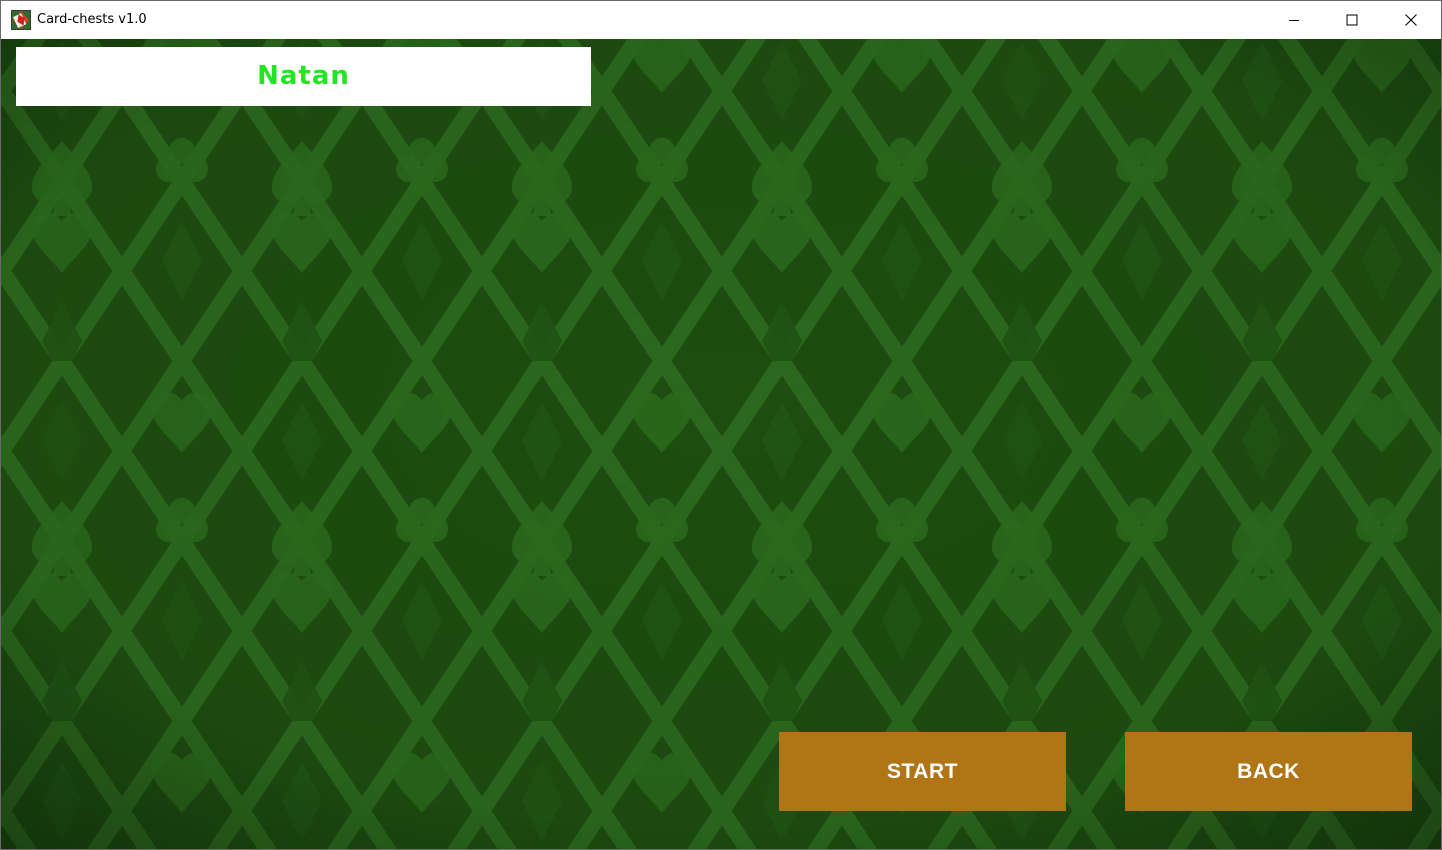 The image size is (1442, 850). I want to click on start-button-label: START, so click(922, 771).